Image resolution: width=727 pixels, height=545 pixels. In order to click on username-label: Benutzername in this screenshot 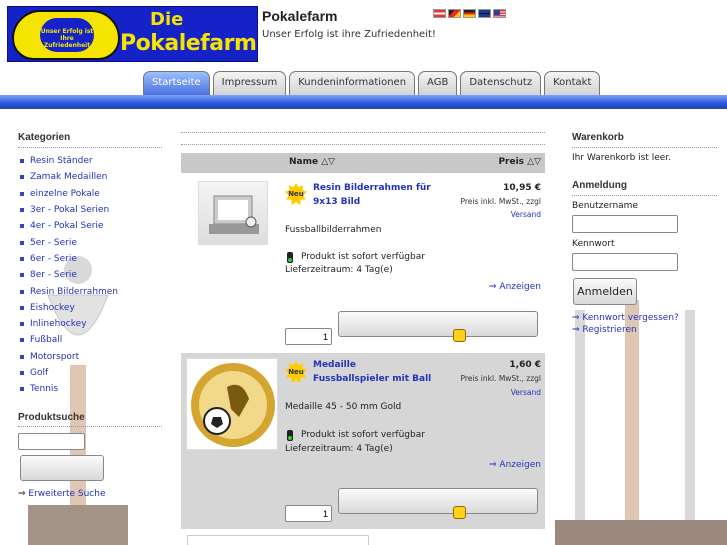, I will do `click(605, 206)`.